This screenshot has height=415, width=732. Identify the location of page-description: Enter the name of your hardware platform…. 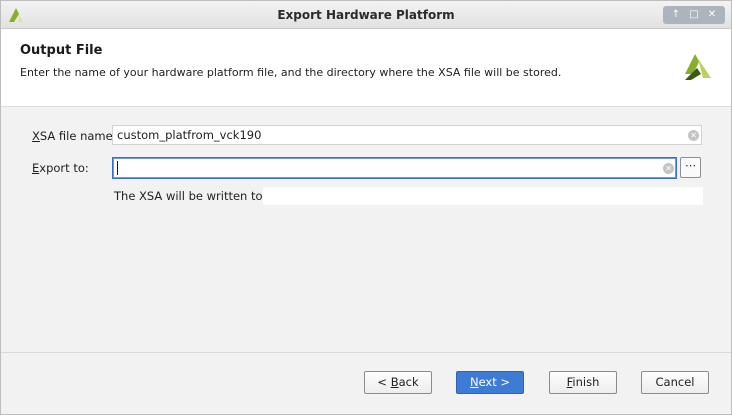
(291, 72).